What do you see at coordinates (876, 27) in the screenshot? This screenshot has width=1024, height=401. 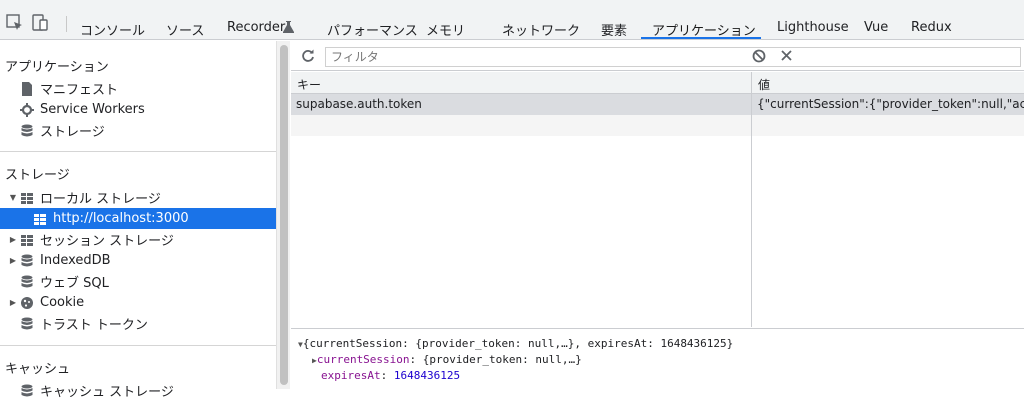 I see `tab-vue: Vue` at bounding box center [876, 27].